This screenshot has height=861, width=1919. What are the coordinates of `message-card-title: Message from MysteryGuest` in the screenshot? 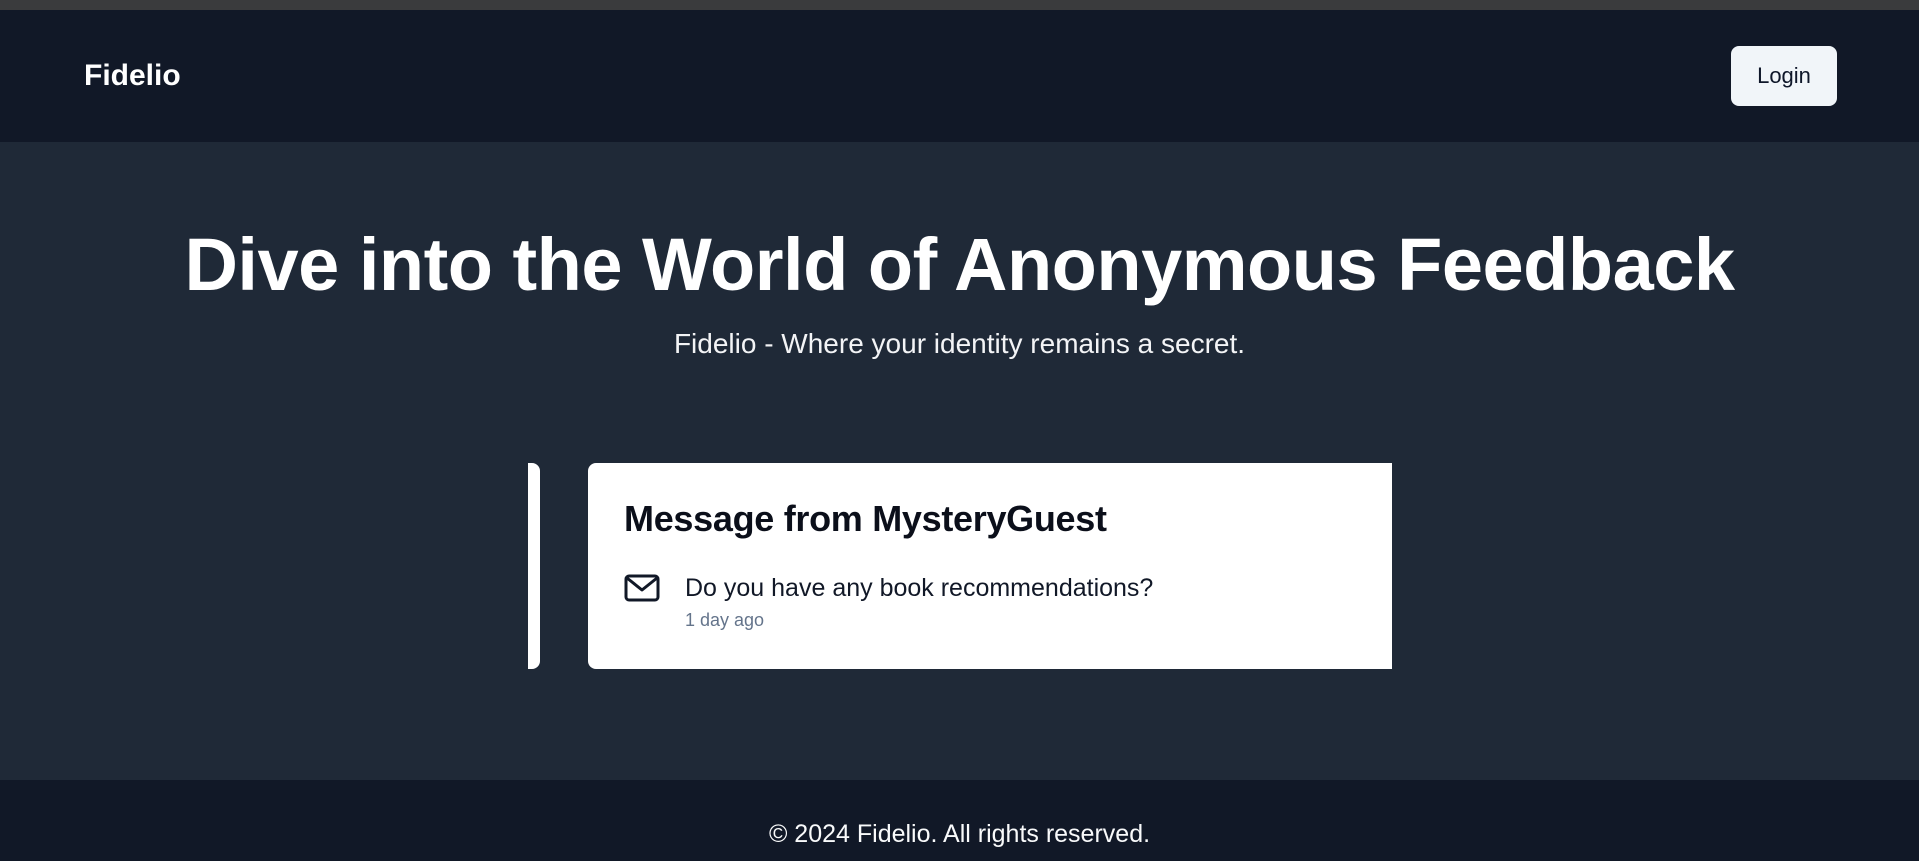 It's located at (865, 518).